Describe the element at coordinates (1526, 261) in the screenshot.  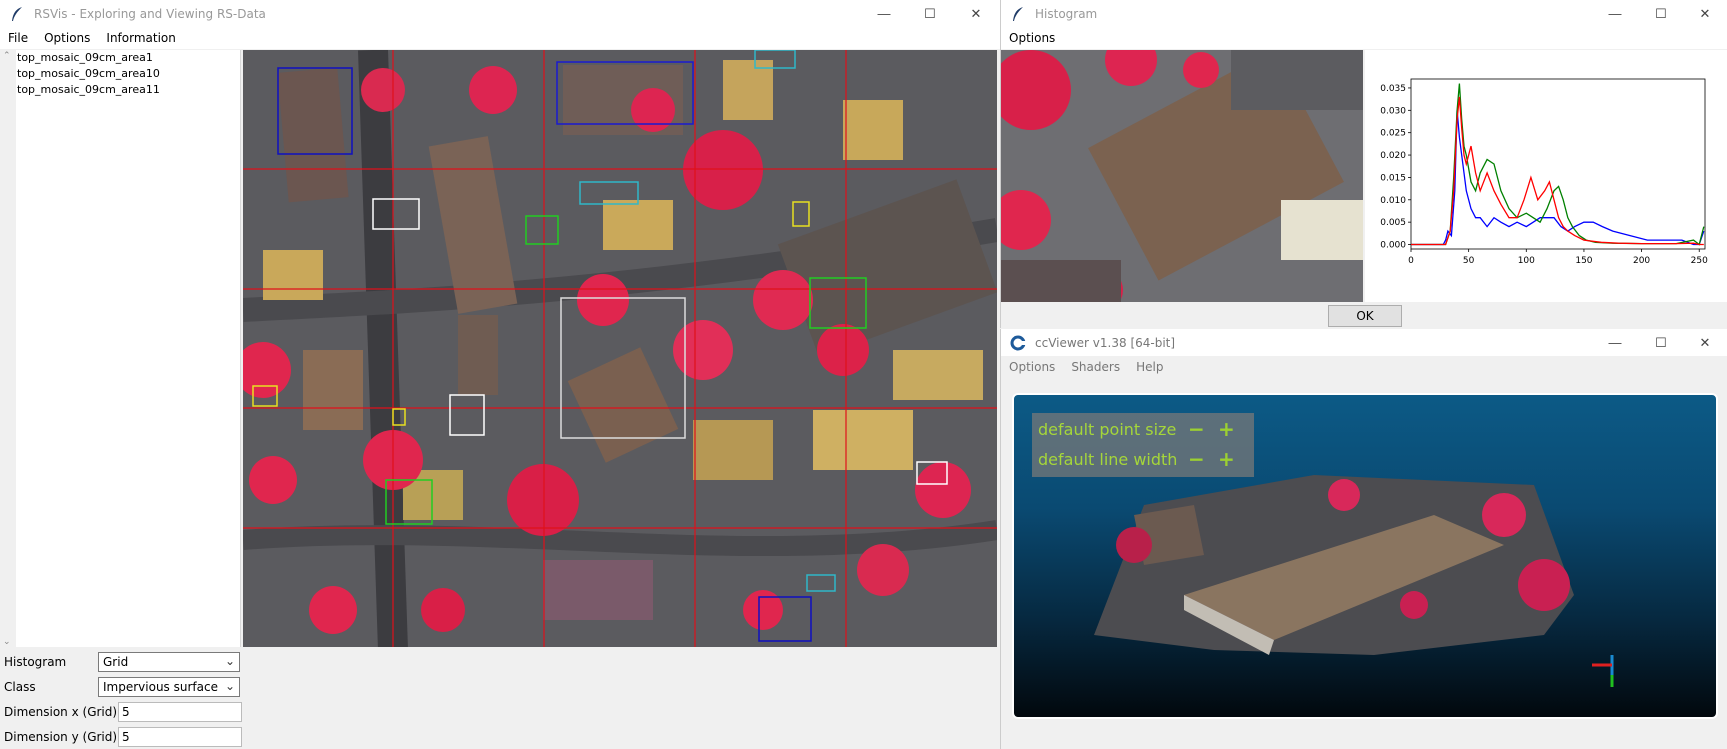
I see `x-tick-label: 100` at that location.